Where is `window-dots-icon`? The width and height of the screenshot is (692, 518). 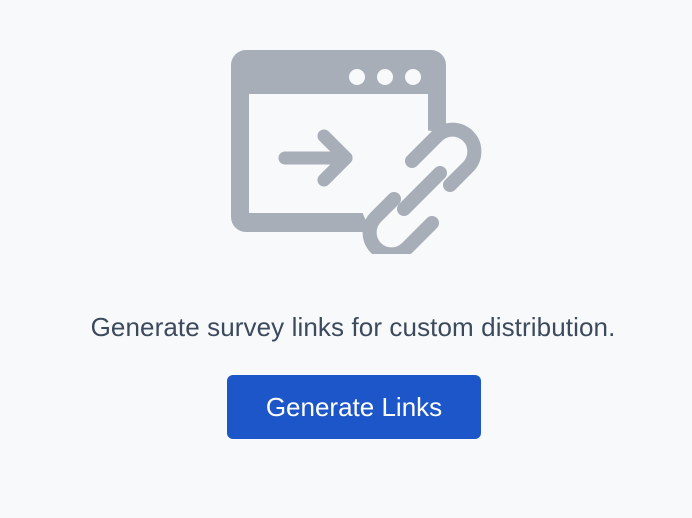 window-dots-icon is located at coordinates (385, 77).